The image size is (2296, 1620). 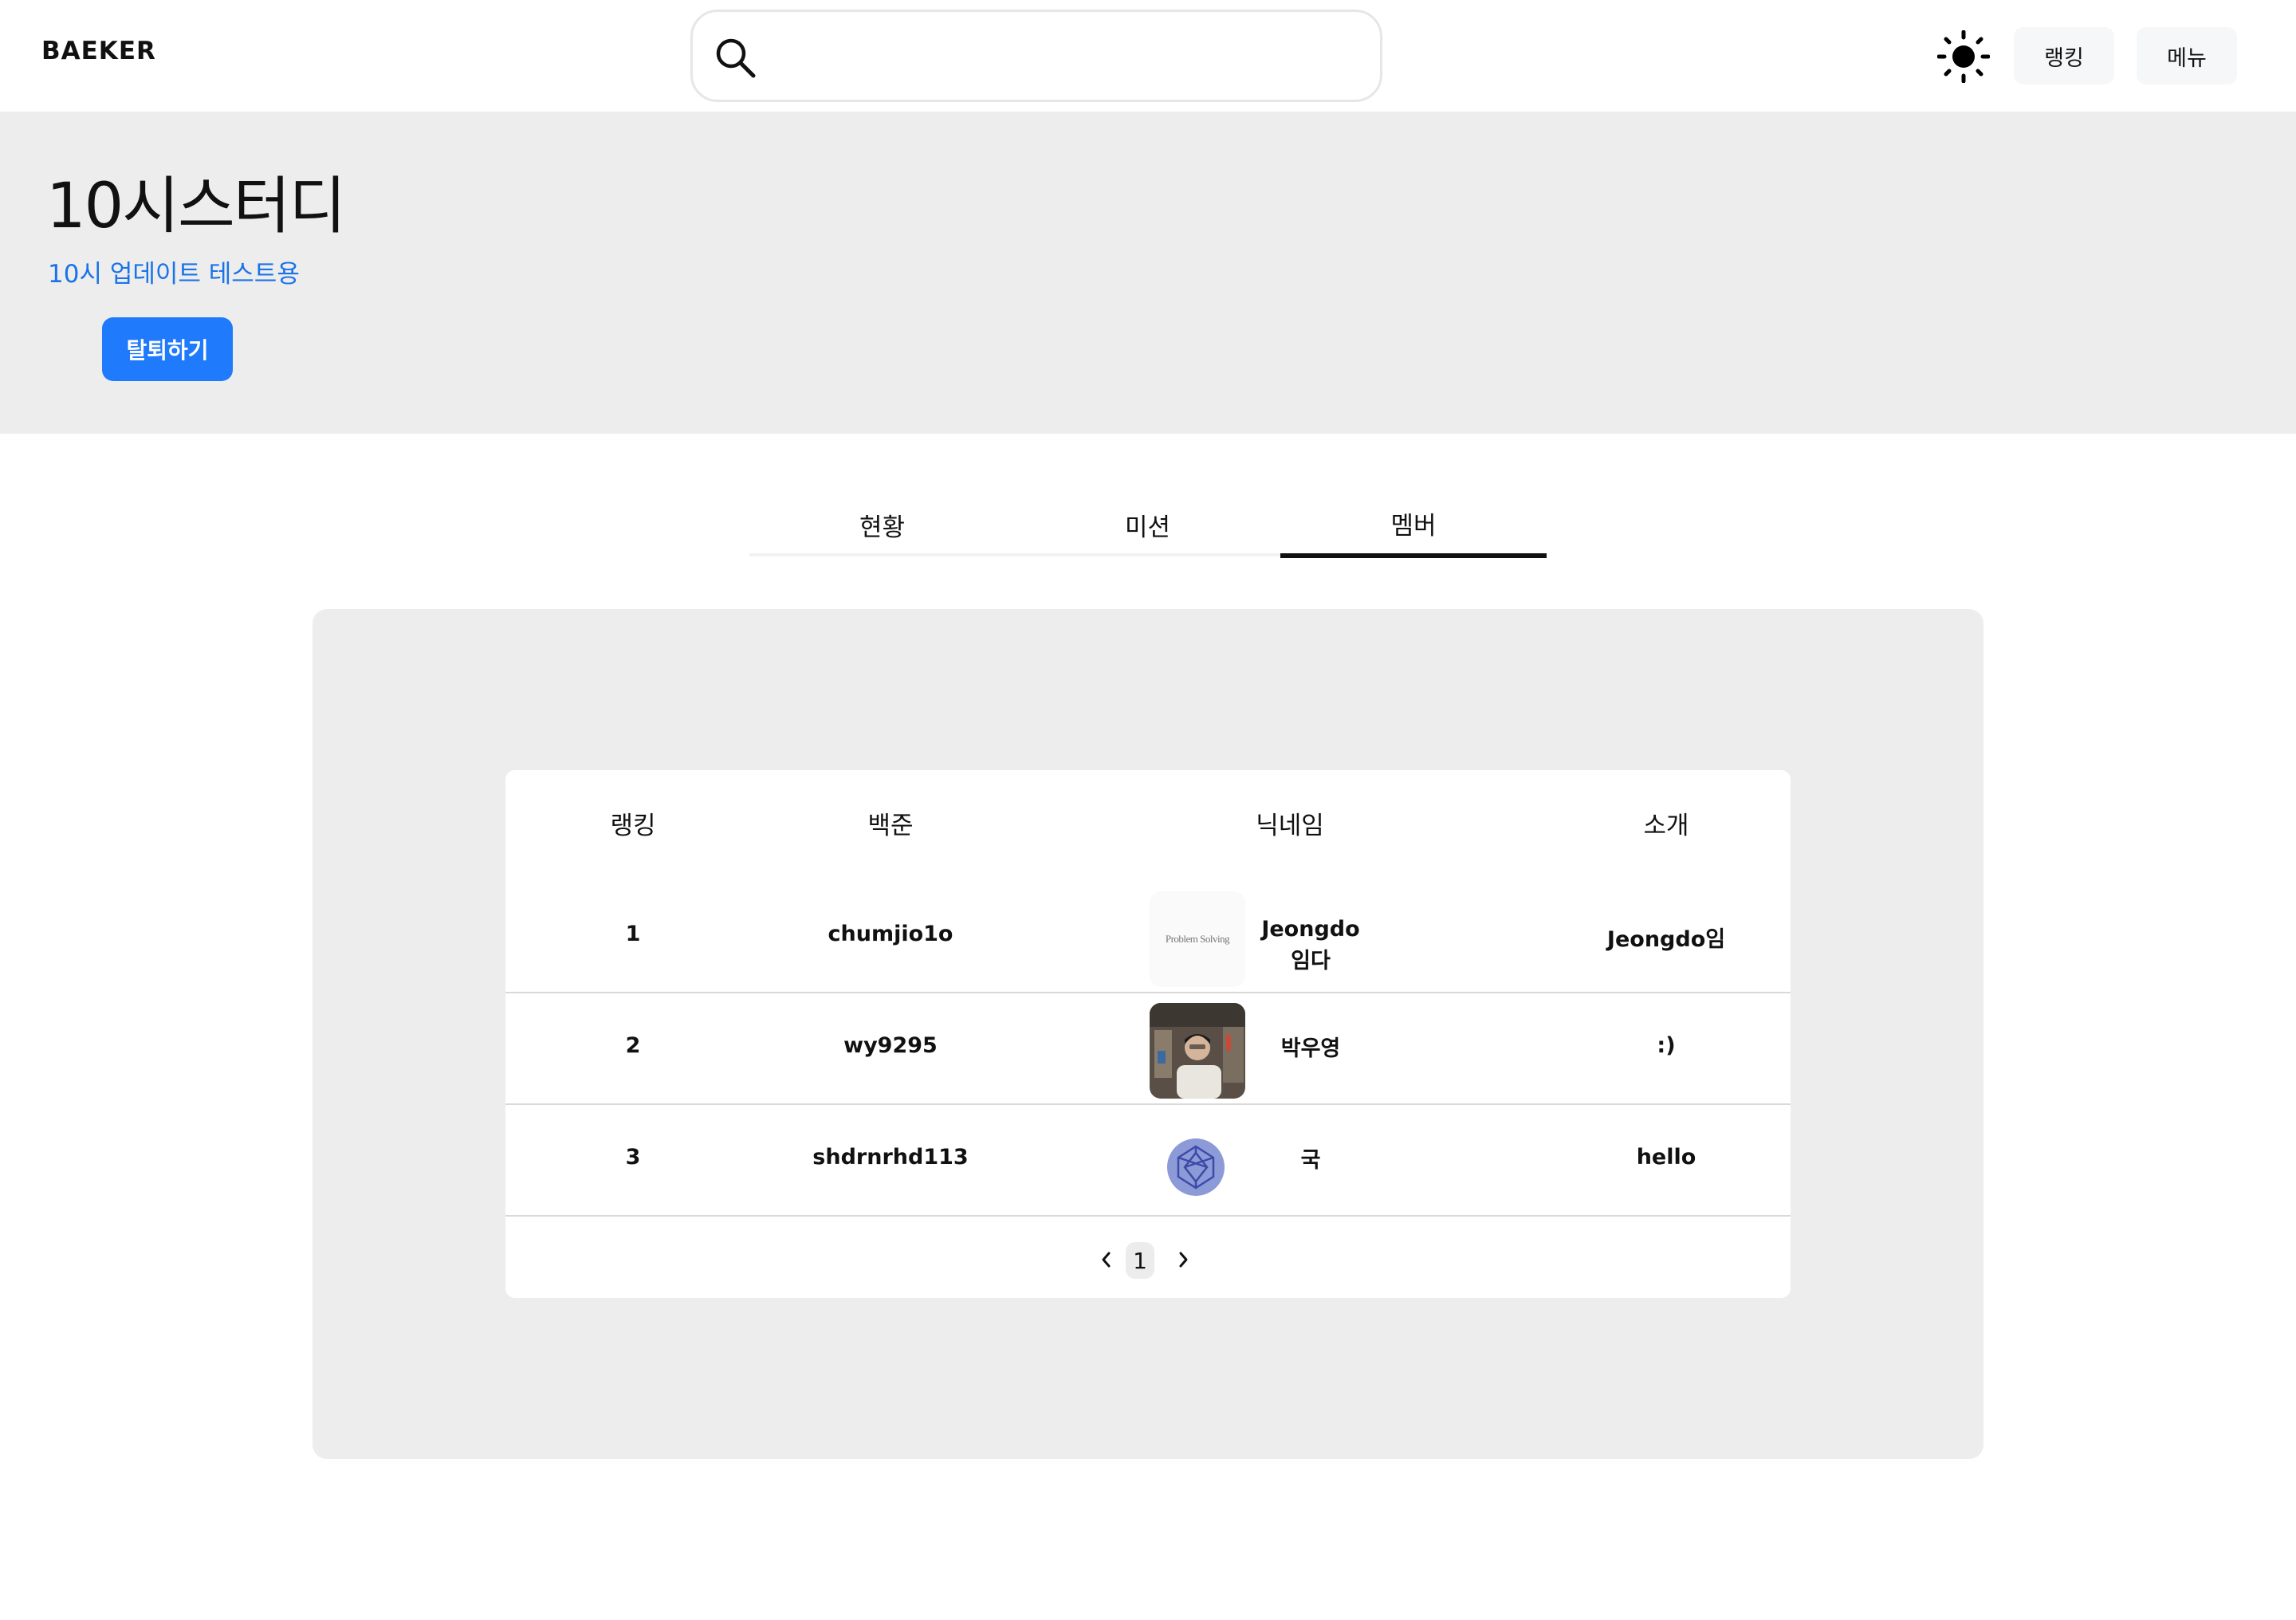 What do you see at coordinates (1666, 940) in the screenshot?
I see `row-intro: Jeongdo임` at bounding box center [1666, 940].